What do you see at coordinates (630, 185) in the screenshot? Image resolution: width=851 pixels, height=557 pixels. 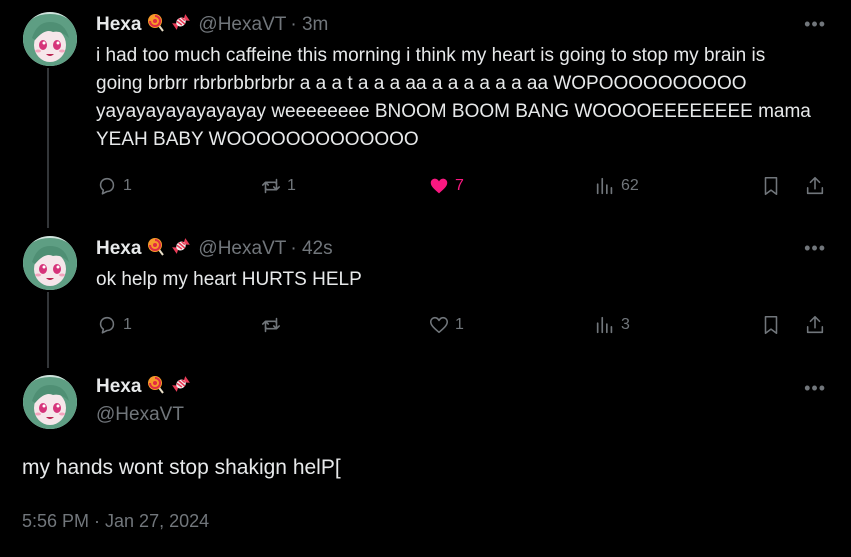 I see `views-count: 62` at bounding box center [630, 185].